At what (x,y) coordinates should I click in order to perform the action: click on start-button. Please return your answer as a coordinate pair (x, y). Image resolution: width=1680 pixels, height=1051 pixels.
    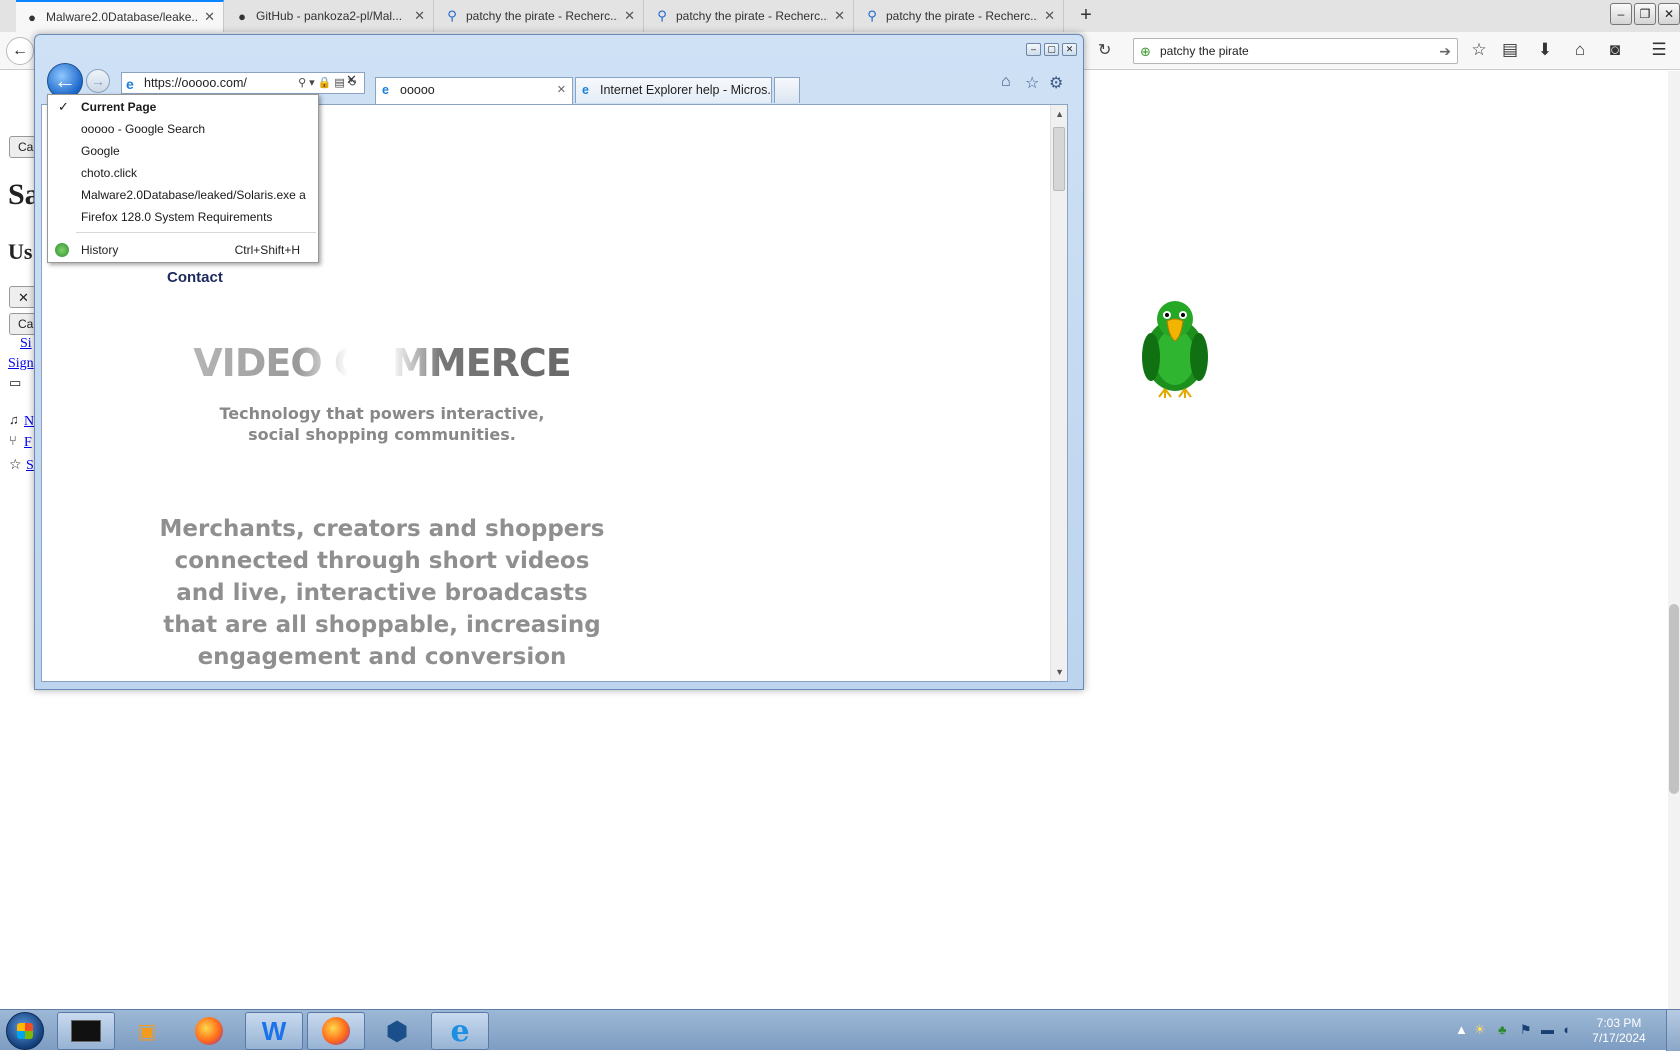
    Looking at the image, I should click on (25, 1031).